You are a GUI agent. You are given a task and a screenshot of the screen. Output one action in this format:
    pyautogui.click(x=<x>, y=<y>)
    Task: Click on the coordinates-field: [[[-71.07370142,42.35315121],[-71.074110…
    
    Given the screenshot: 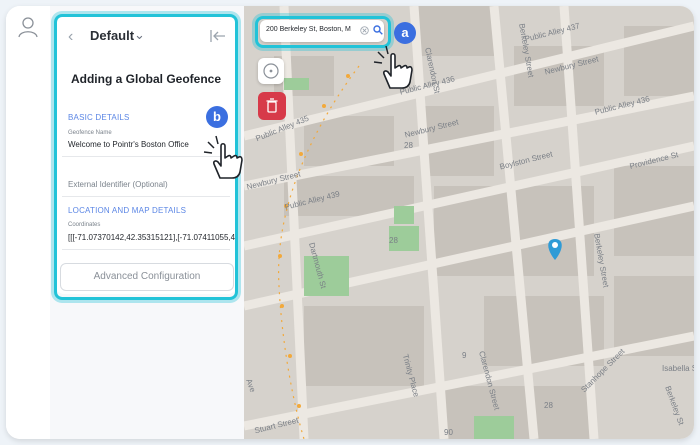 What is the action you would take?
    pyautogui.click(x=152, y=237)
    